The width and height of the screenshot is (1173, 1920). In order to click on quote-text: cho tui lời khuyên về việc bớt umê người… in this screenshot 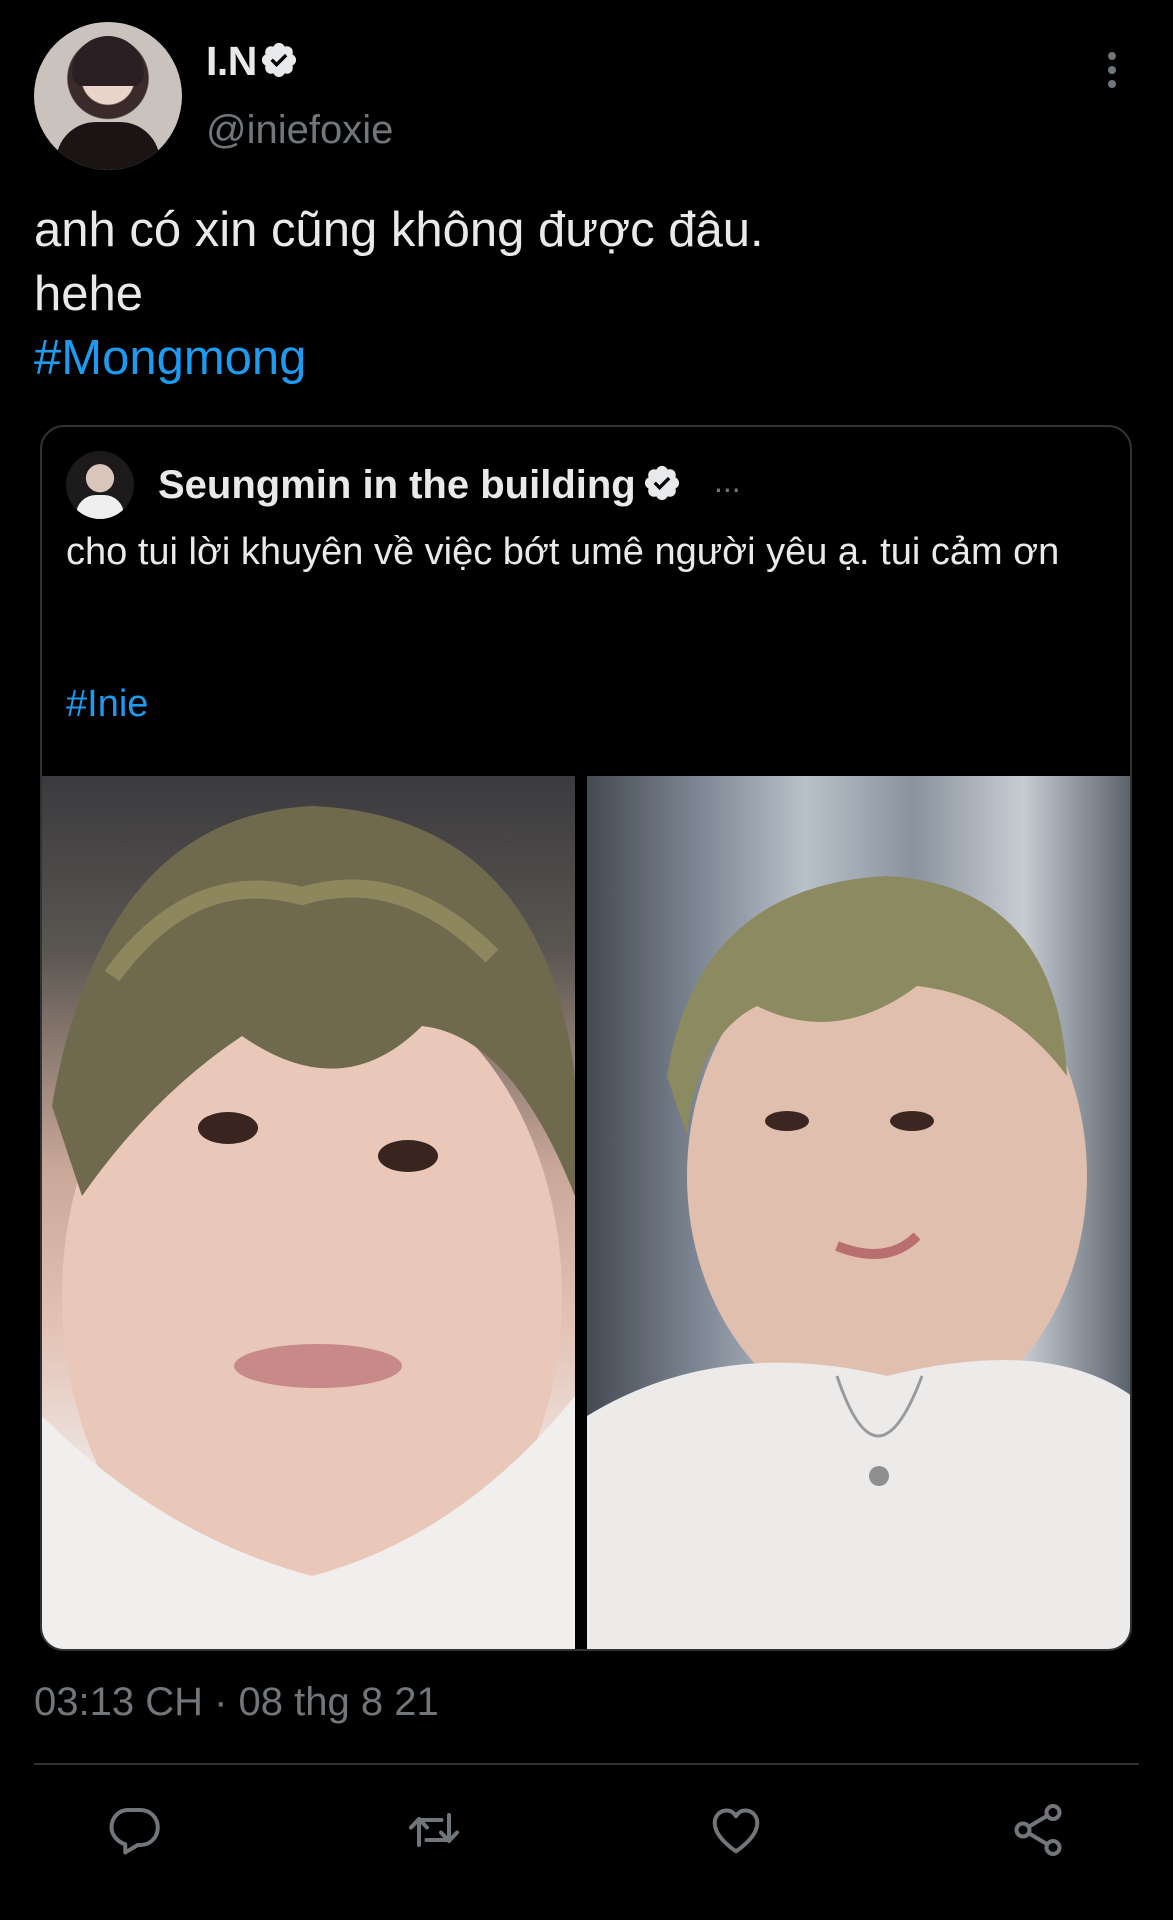, I will do `click(563, 552)`.